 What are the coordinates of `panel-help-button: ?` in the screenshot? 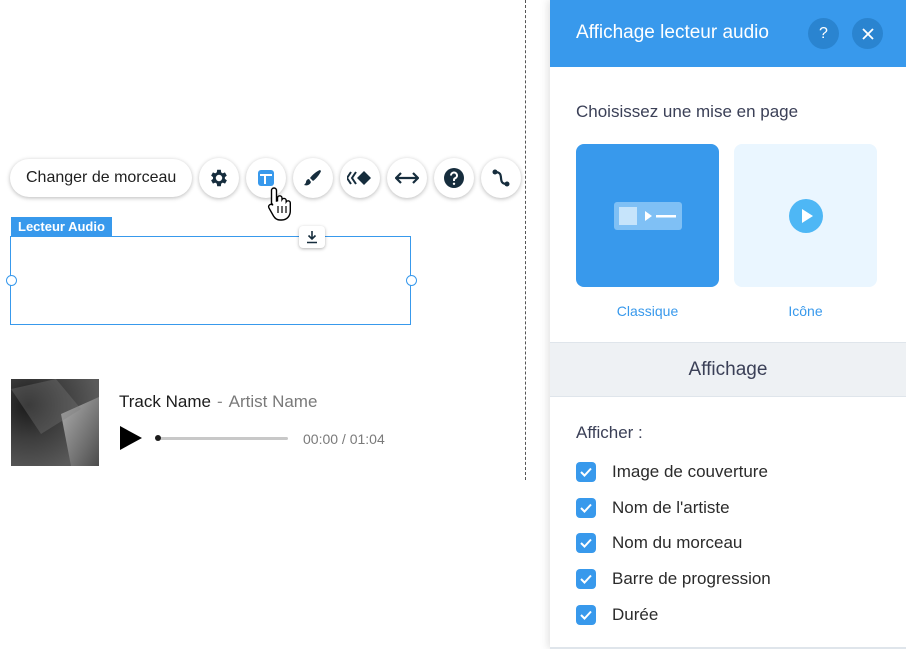 It's located at (823, 33).